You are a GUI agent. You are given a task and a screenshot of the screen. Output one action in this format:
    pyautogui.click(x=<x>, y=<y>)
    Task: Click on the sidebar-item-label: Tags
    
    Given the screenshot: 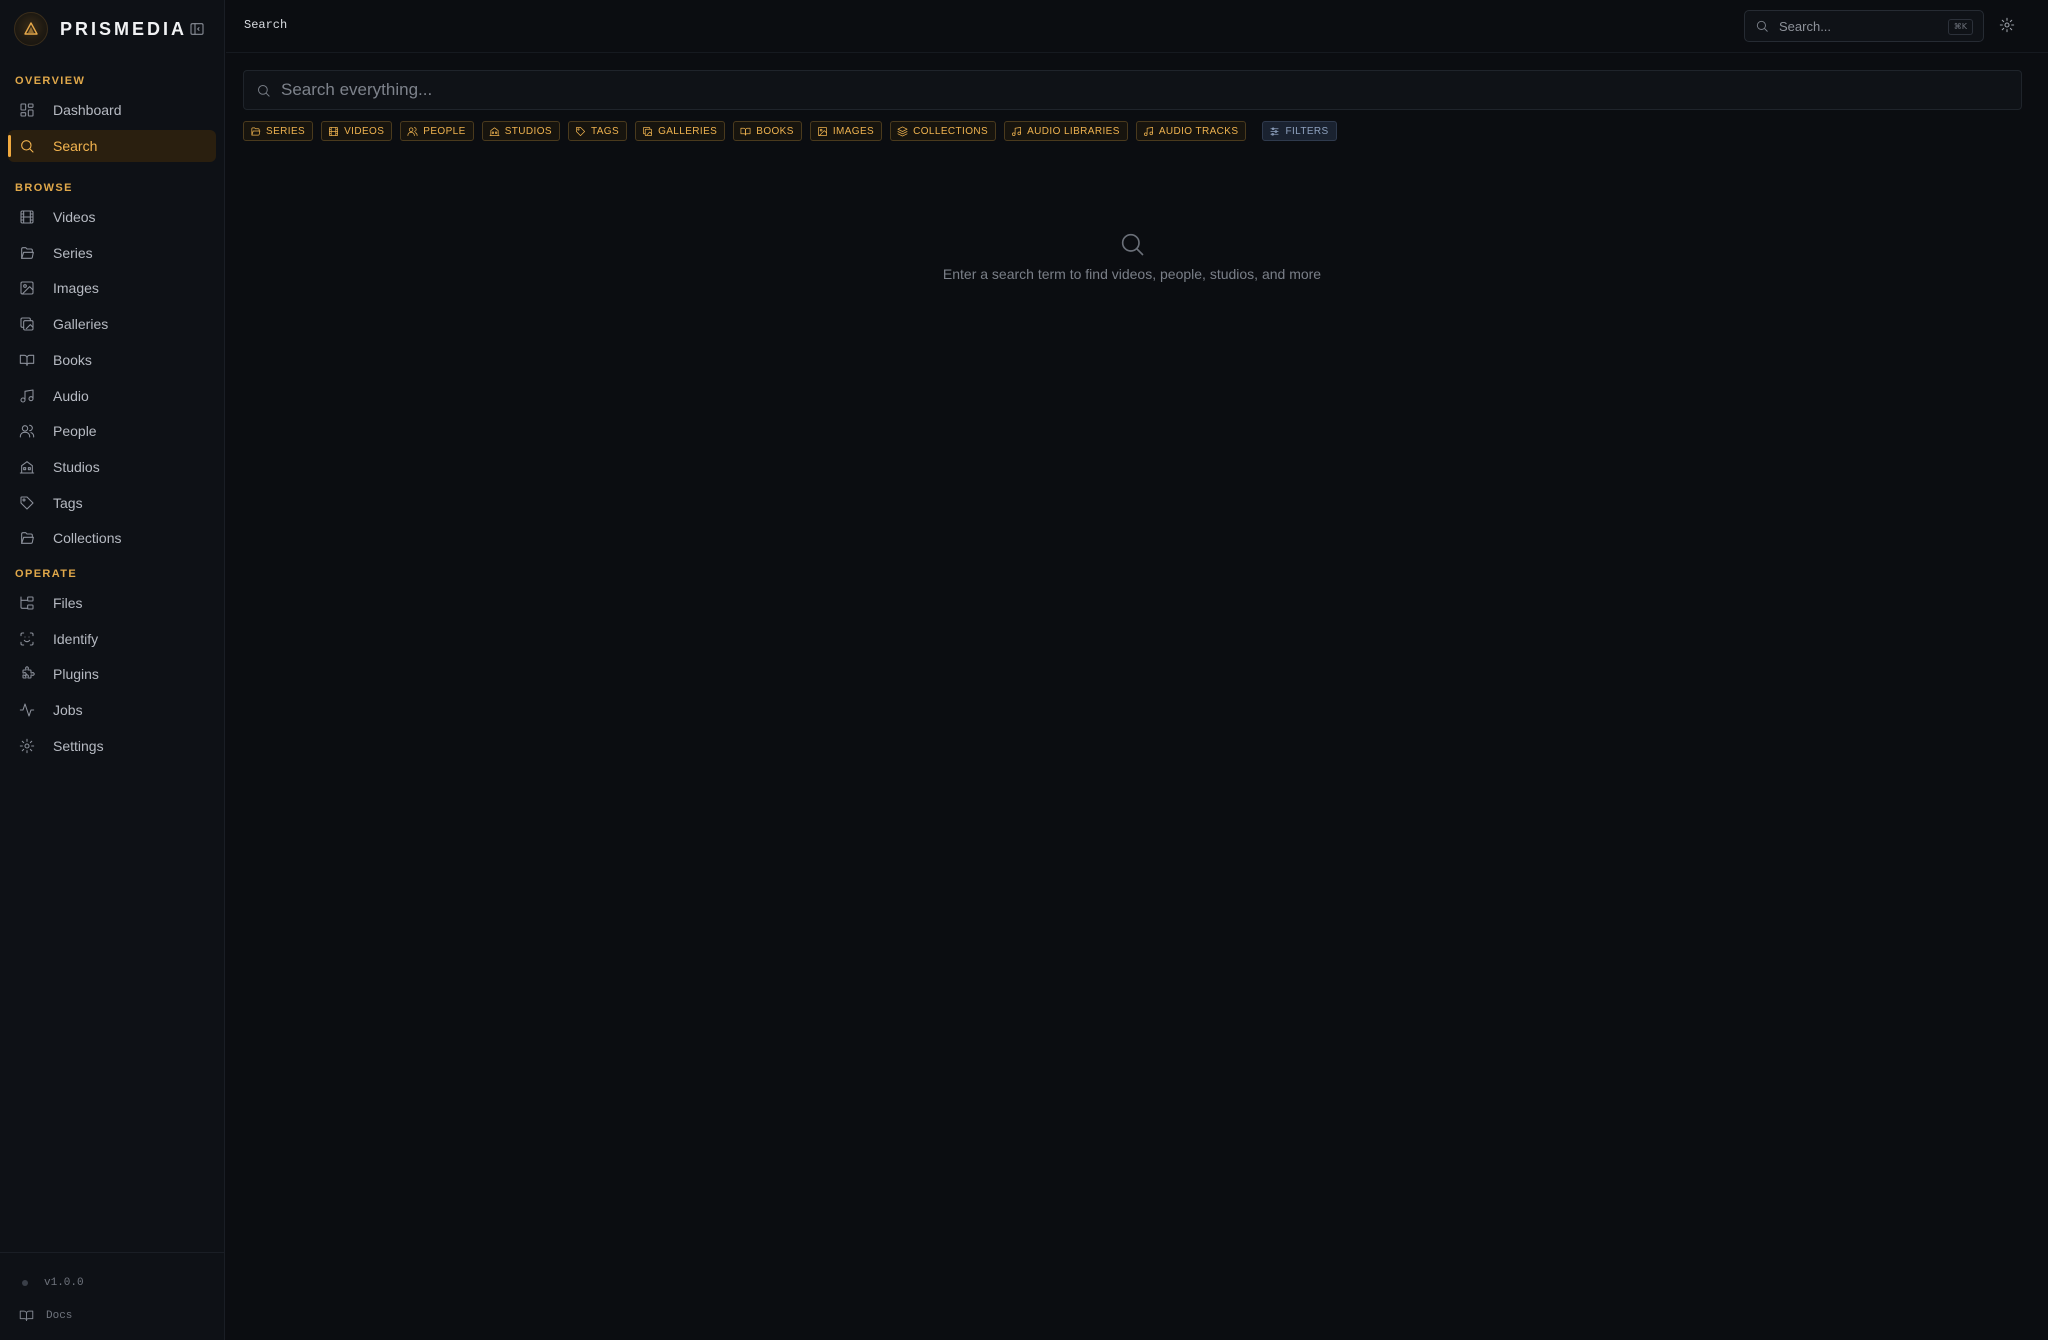 What is the action you would take?
    pyautogui.click(x=68, y=503)
    